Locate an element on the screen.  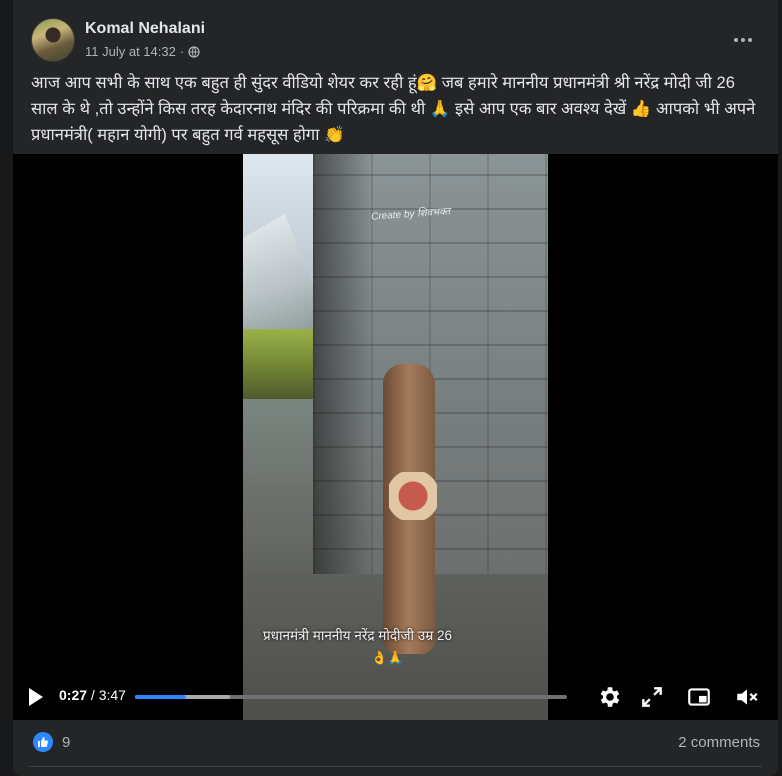
comments-link: 2 comments is located at coordinates (719, 742).